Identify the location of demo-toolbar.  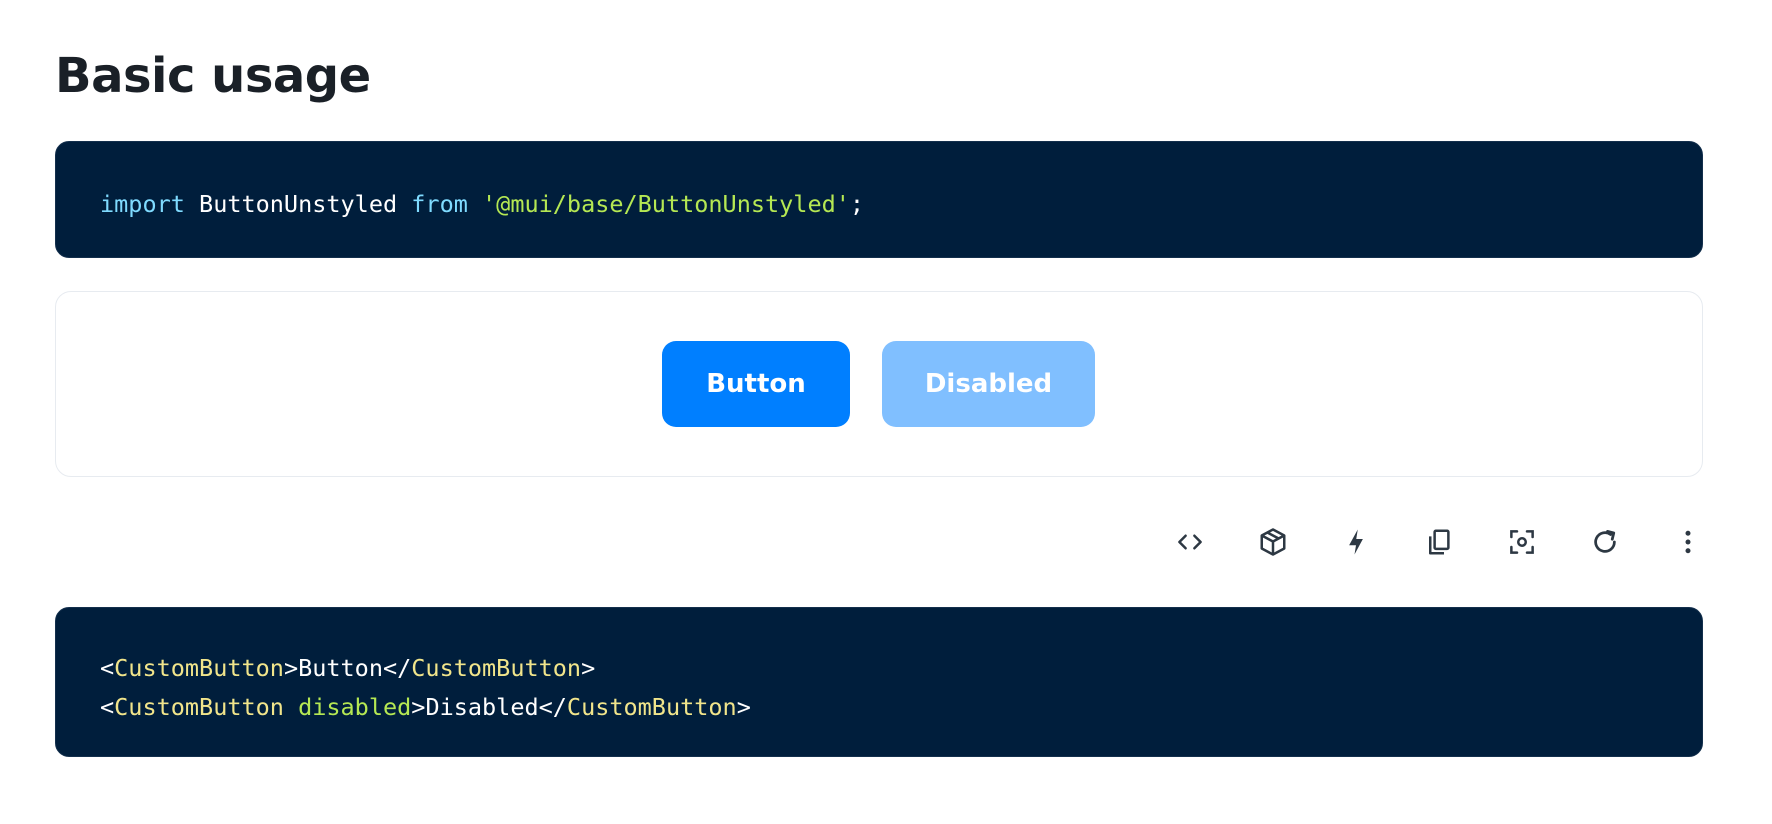
(1439, 542).